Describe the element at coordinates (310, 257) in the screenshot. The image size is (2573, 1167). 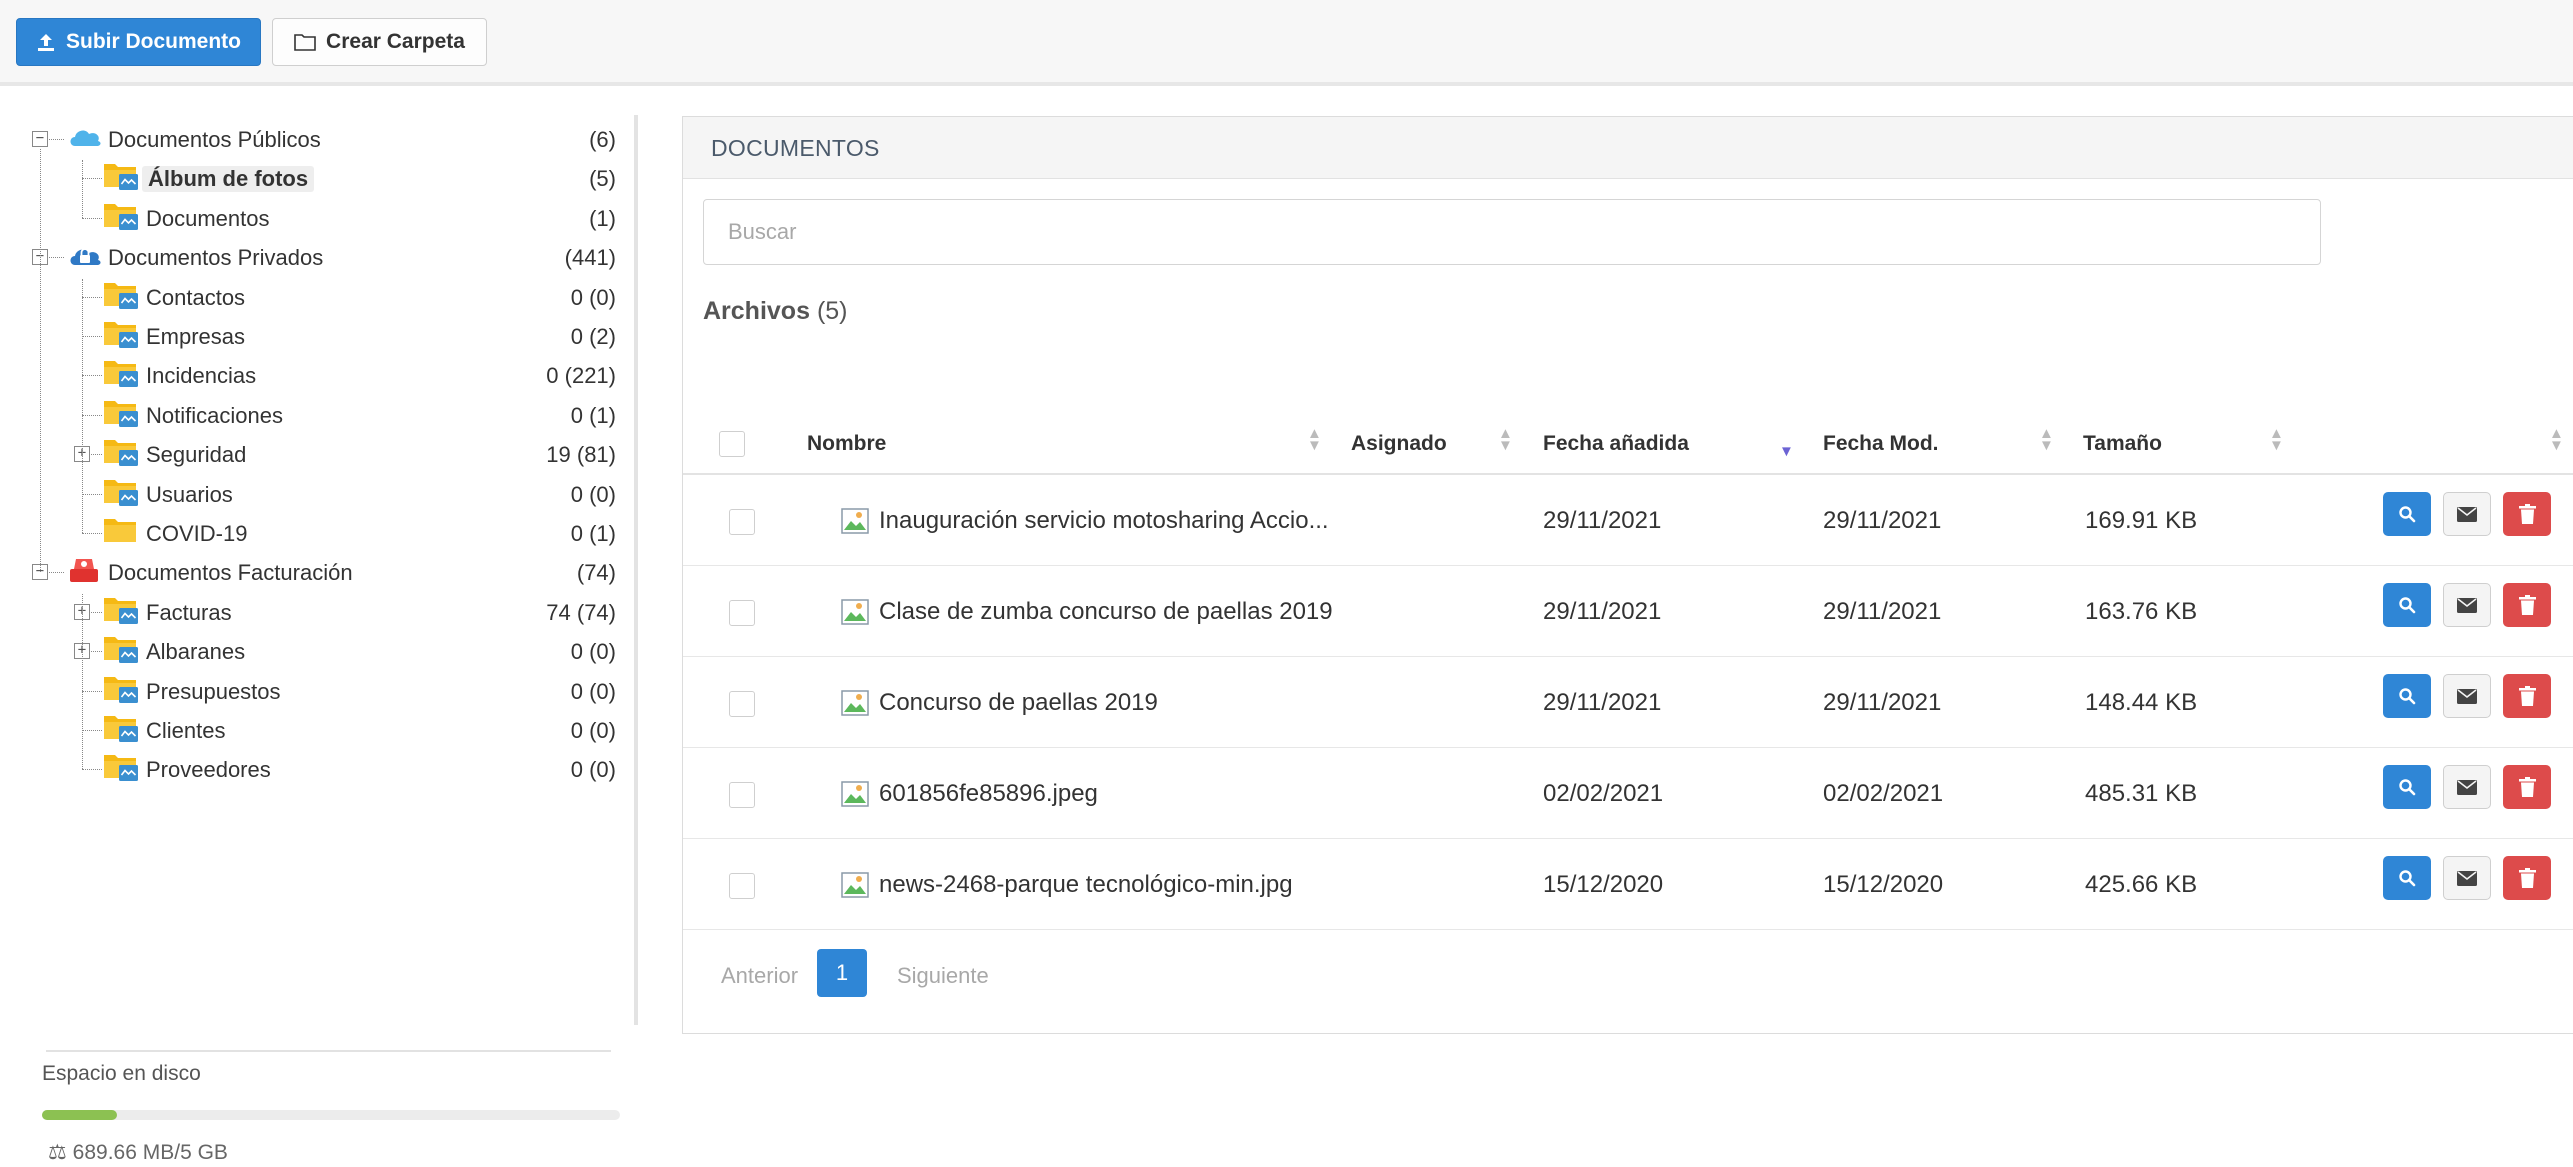
I see `tree-item: − Documentos Privados (441)` at that location.